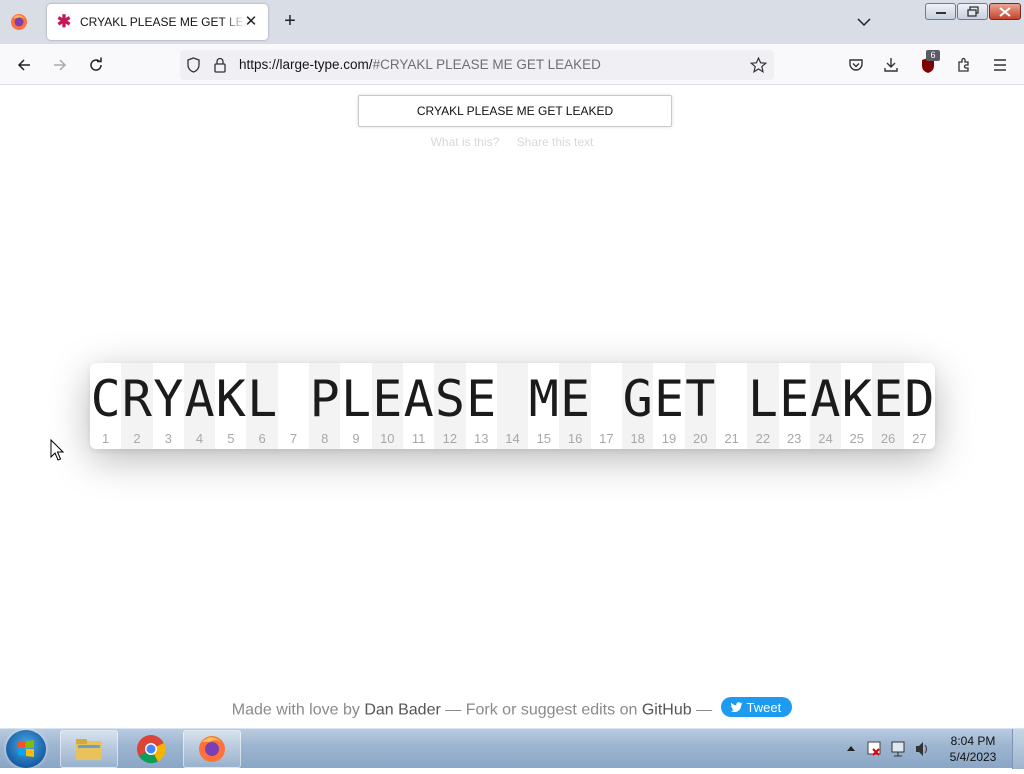 The image size is (1024, 774). What do you see at coordinates (756, 707) in the screenshot?
I see `tweet-button: Tweet` at bounding box center [756, 707].